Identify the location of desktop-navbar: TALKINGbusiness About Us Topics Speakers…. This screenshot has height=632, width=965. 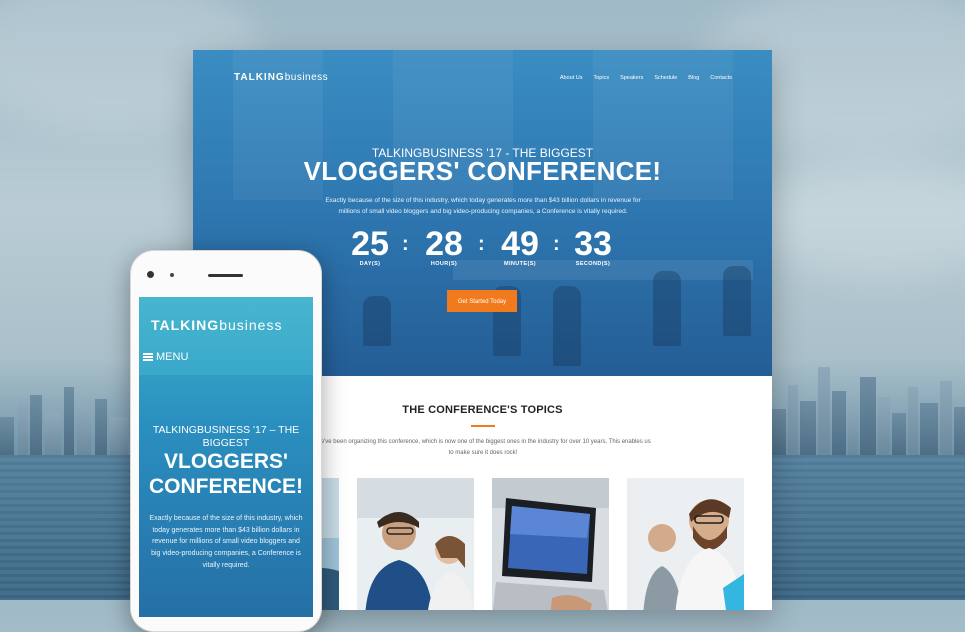
(482, 79).